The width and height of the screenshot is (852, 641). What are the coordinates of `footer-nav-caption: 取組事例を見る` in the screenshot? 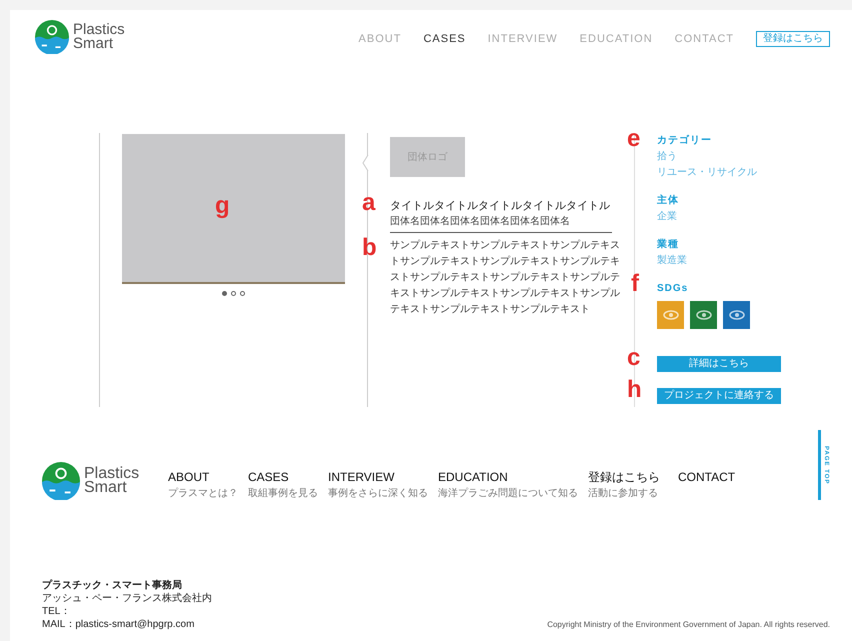 It's located at (283, 494).